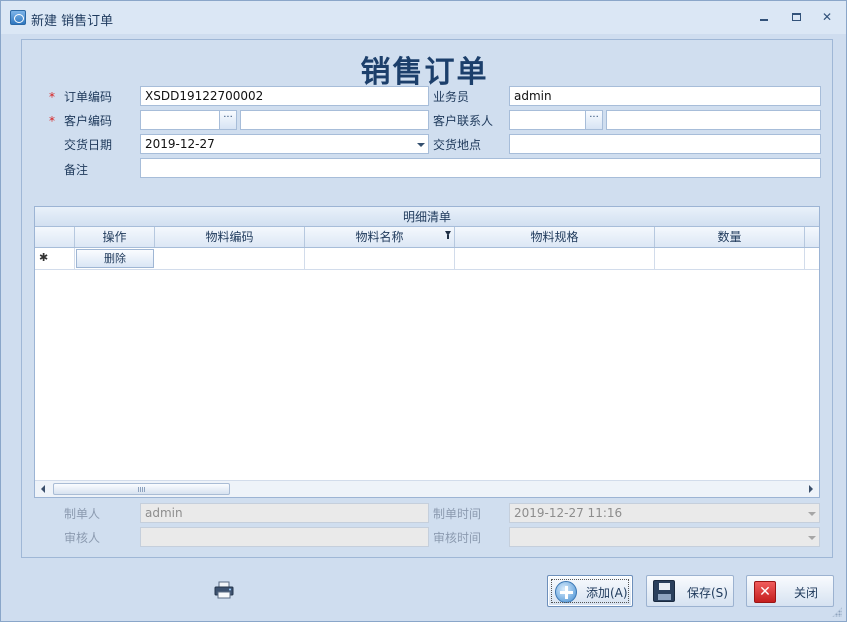 The width and height of the screenshot is (847, 622). I want to click on column-header-material-code: 物料编码, so click(230, 237).